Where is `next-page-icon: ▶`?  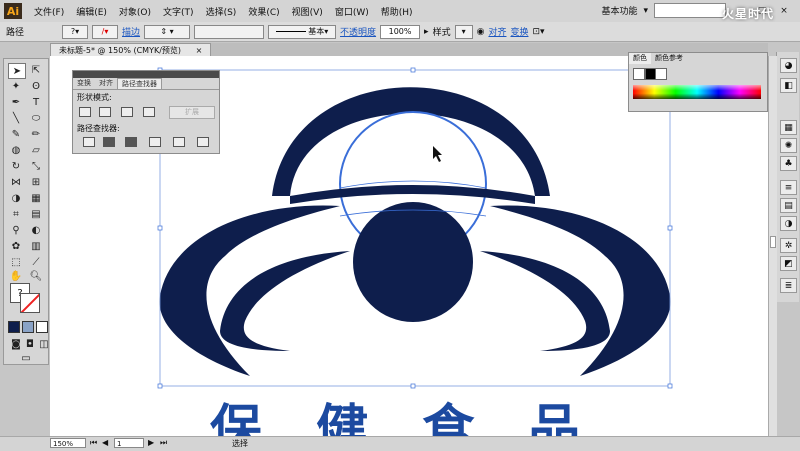 next-page-icon: ▶ is located at coordinates (151, 442).